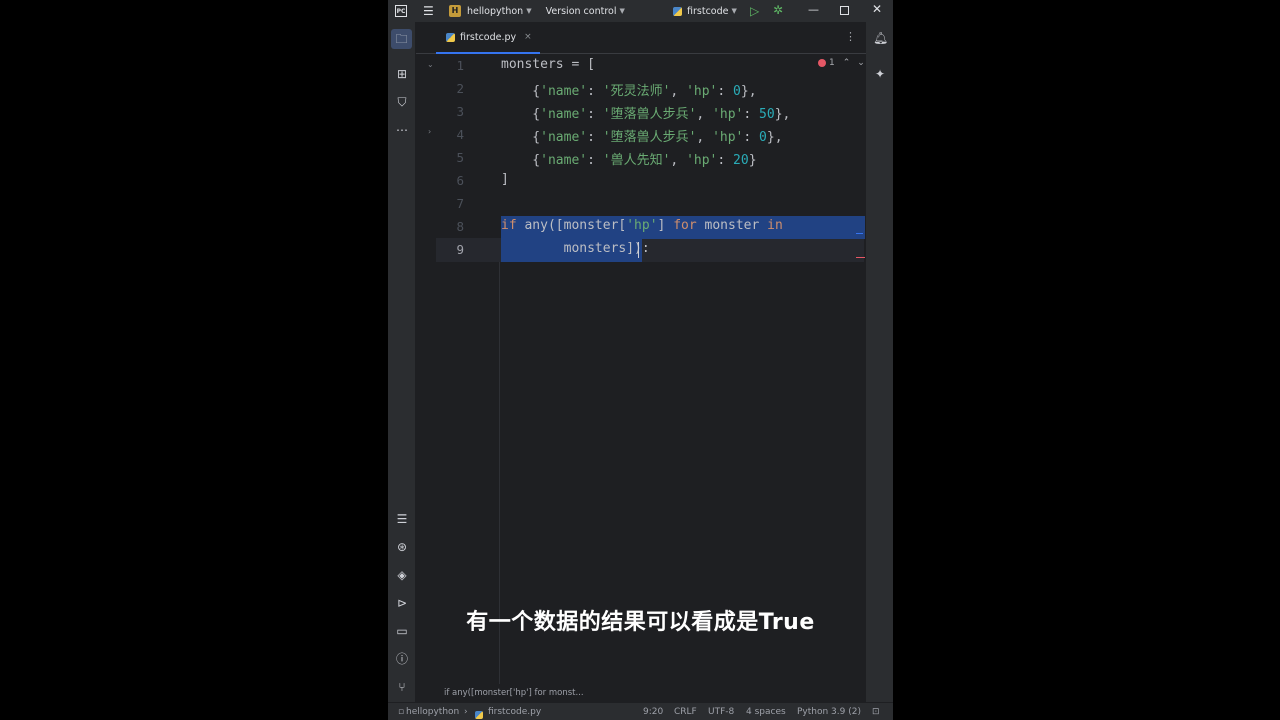 This screenshot has width=1280, height=720. Describe the element at coordinates (402, 102) in the screenshot. I see `bookmark-icon: ⛉` at that location.